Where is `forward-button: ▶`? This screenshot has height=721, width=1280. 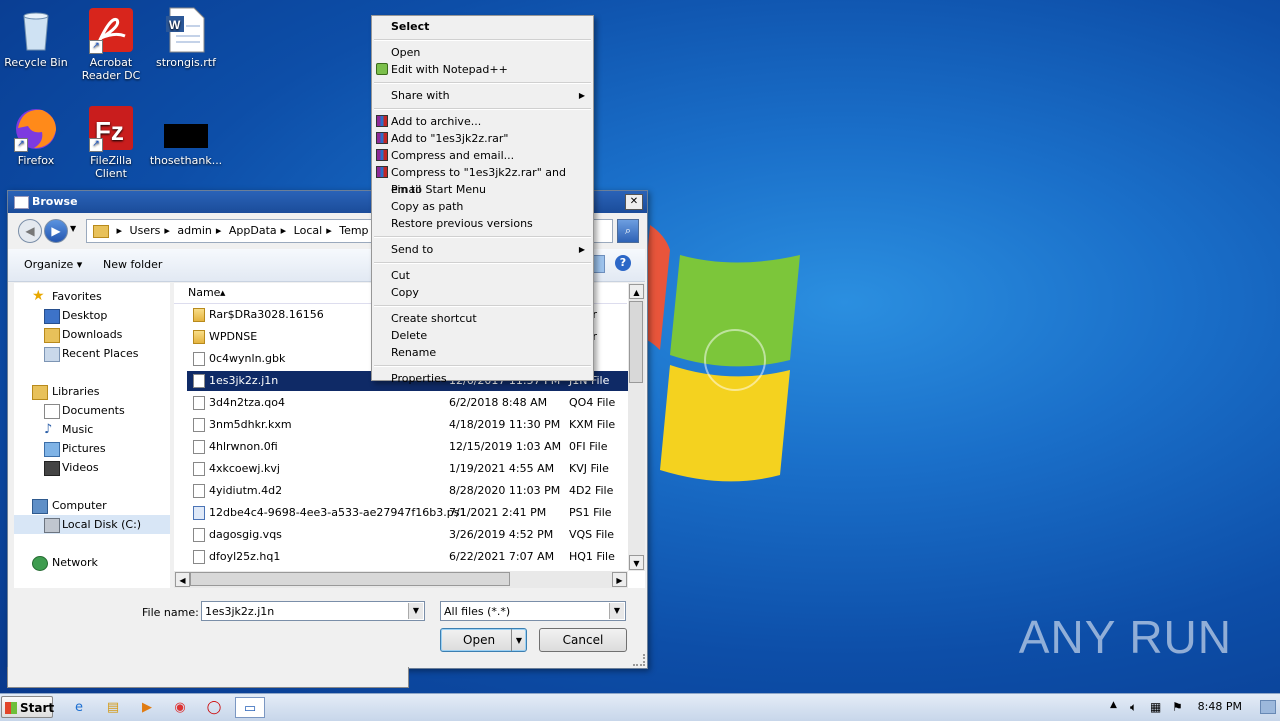 forward-button: ▶ is located at coordinates (56, 231).